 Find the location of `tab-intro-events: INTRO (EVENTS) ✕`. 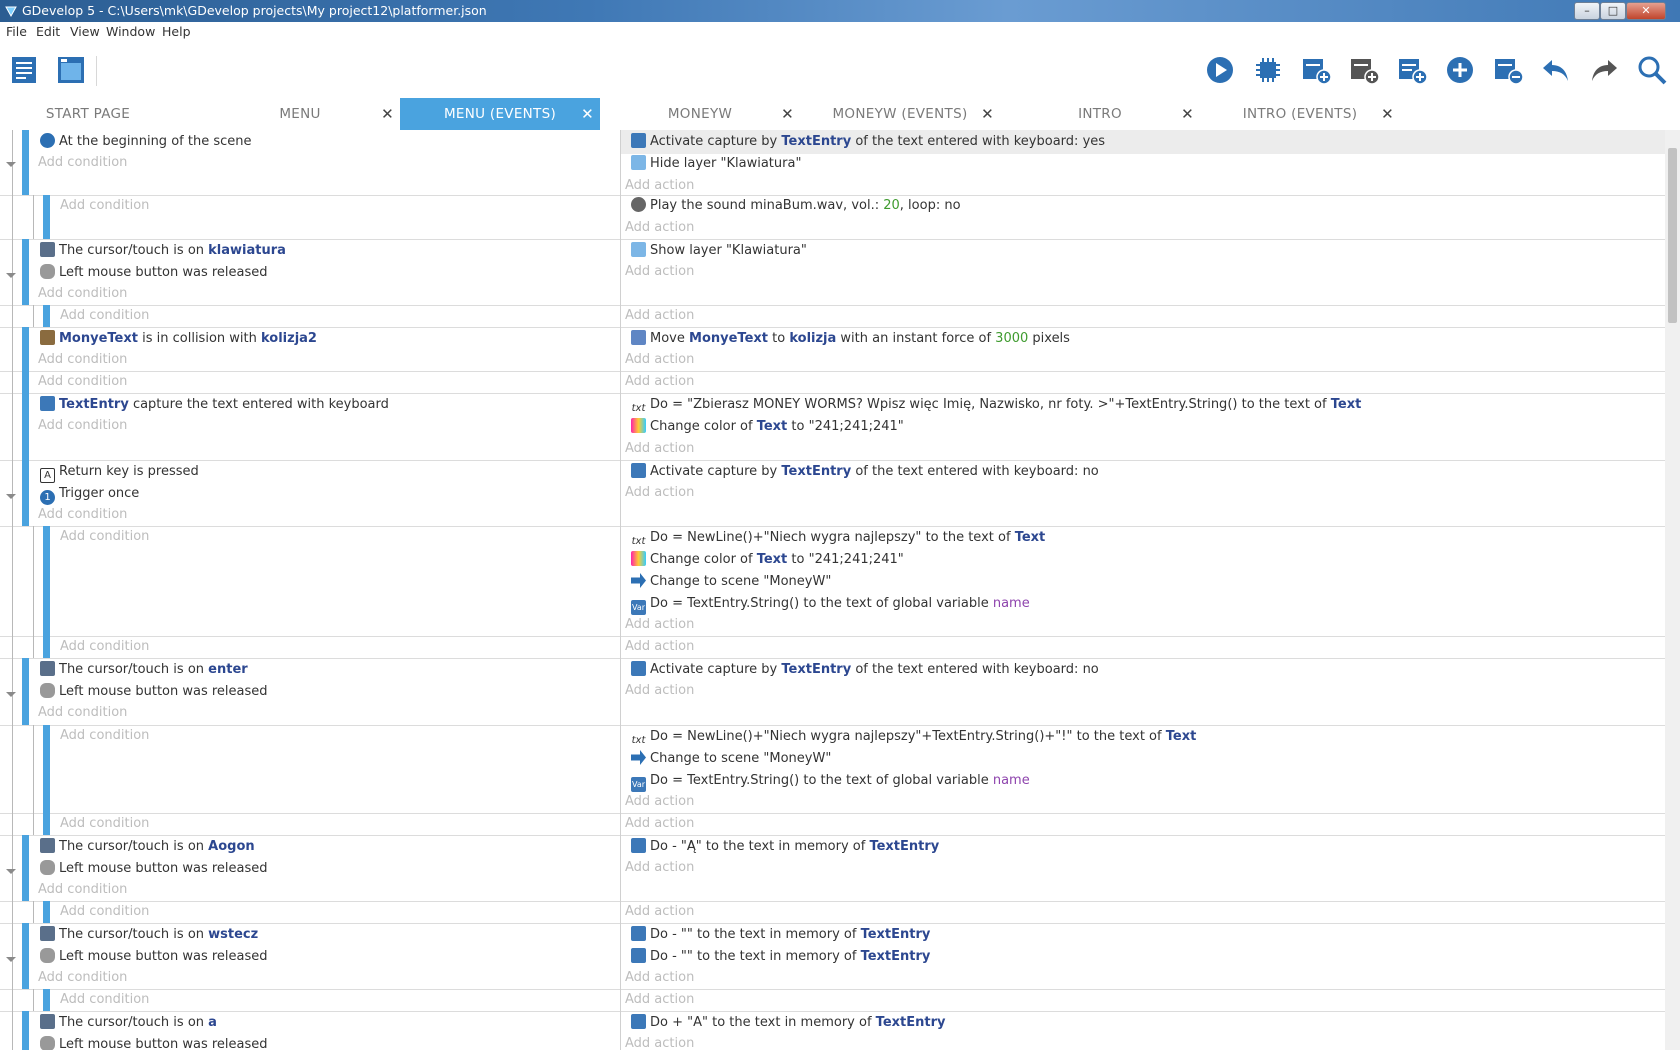

tab-intro-events: INTRO (EVENTS) ✕ is located at coordinates (1300, 114).